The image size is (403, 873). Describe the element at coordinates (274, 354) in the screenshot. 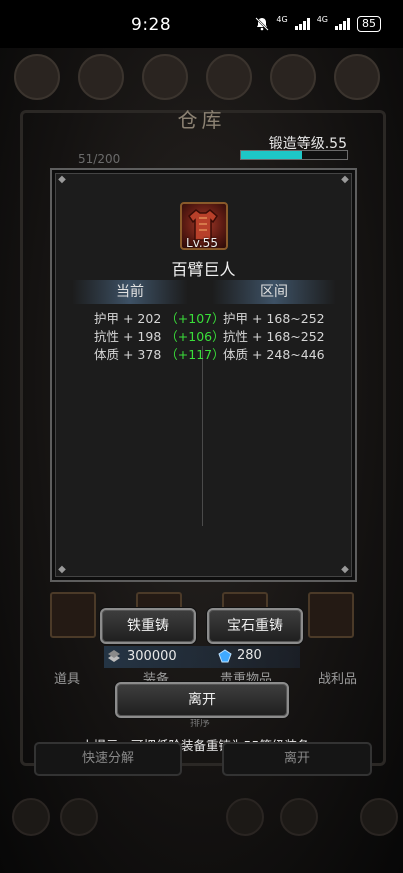

I see `range-stat-vitality: 体质 + 248~446` at that location.